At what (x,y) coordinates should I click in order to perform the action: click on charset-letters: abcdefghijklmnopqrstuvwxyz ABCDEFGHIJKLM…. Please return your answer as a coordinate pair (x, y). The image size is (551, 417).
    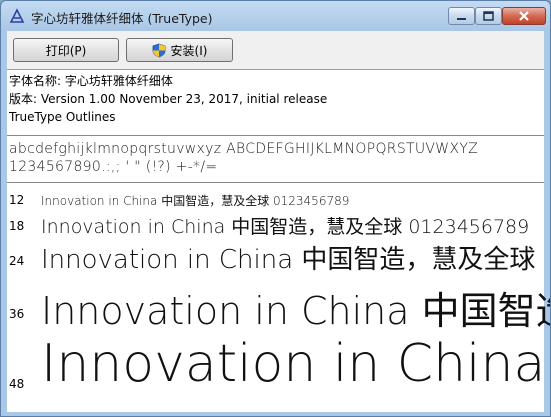
    Looking at the image, I should click on (244, 149).